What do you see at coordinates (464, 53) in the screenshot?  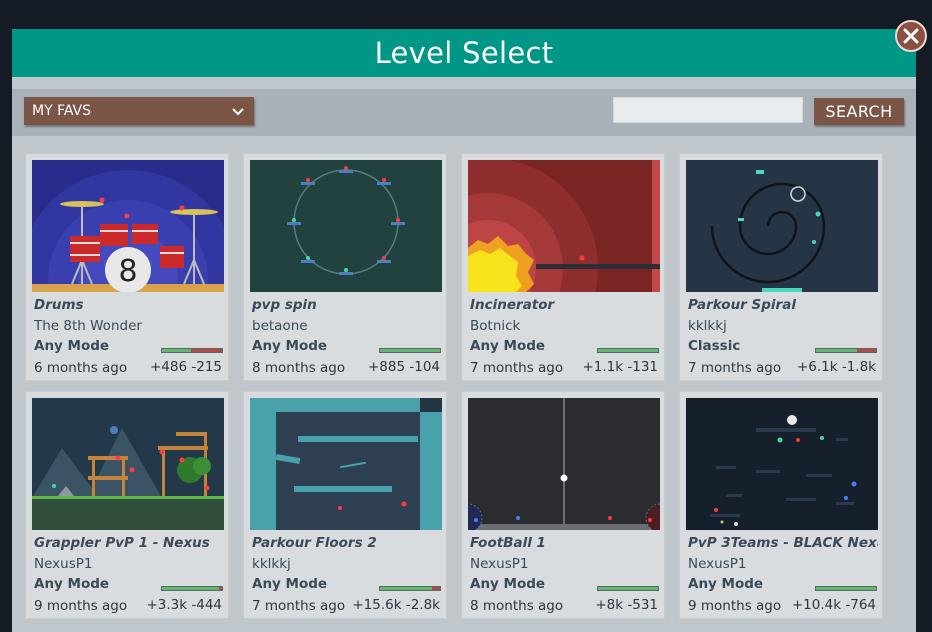 I see `window-title: Level Select` at bounding box center [464, 53].